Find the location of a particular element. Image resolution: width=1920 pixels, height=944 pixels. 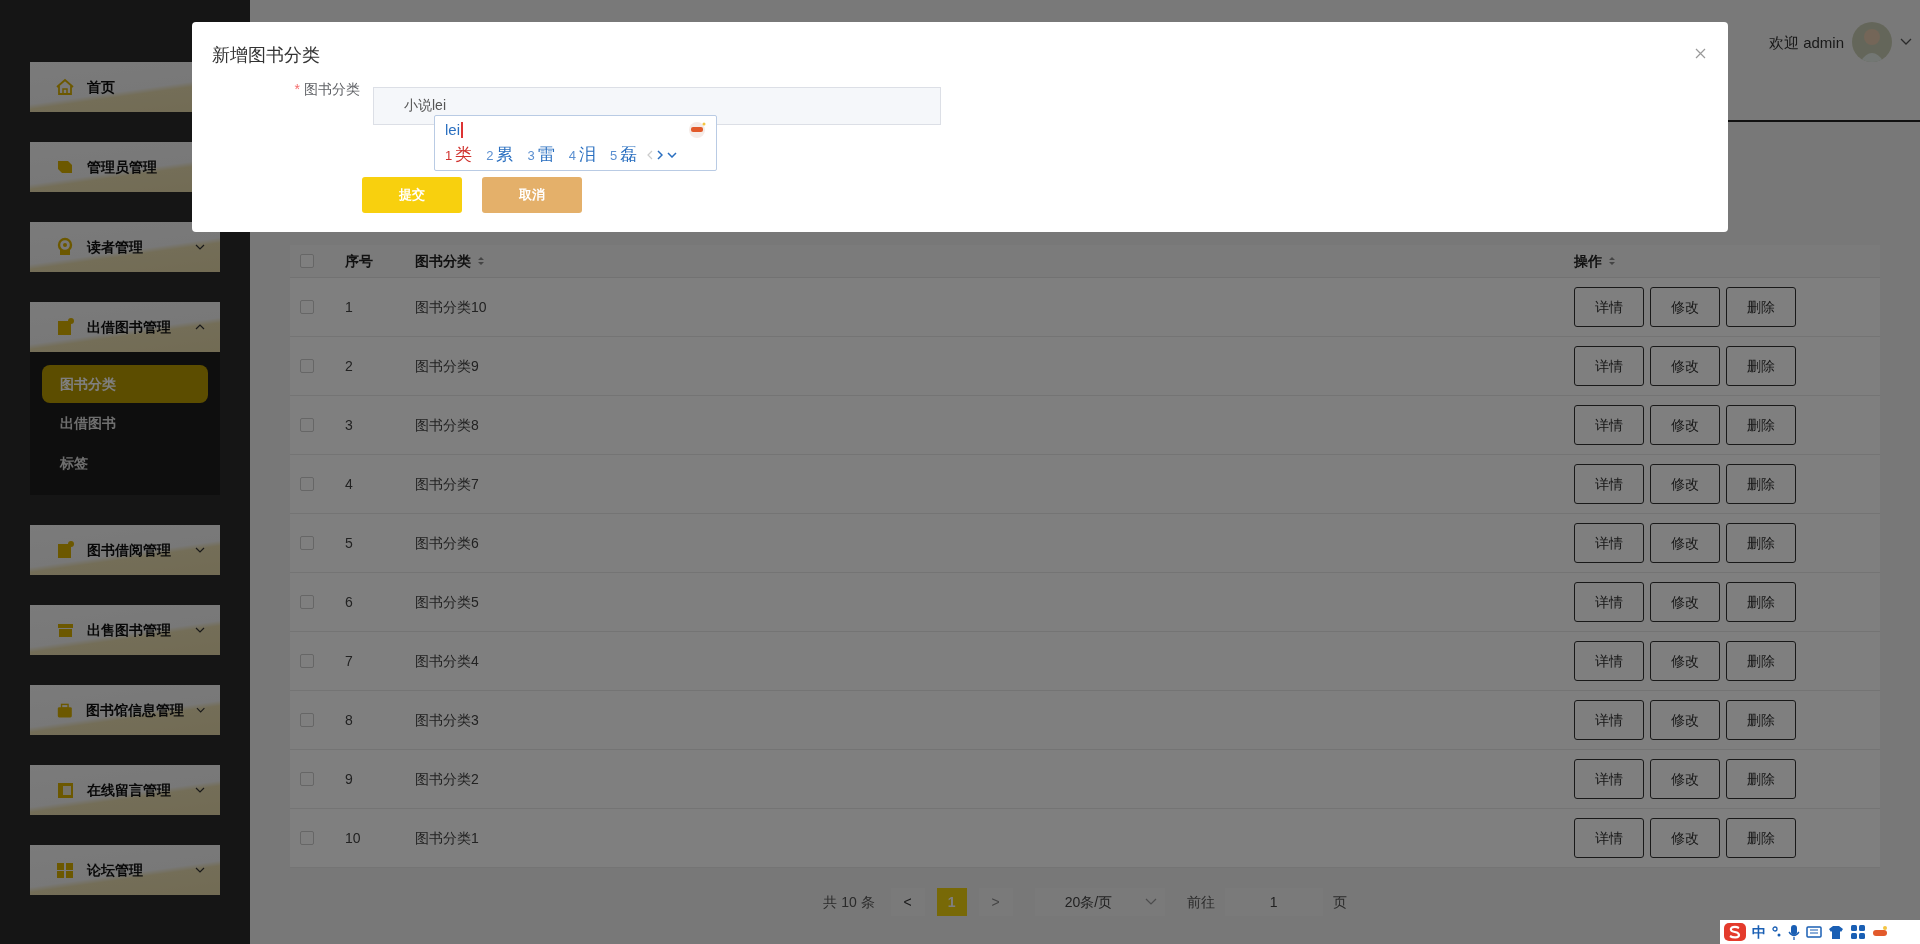

table-cell-text: 图书分类5 is located at coordinates (447, 602).